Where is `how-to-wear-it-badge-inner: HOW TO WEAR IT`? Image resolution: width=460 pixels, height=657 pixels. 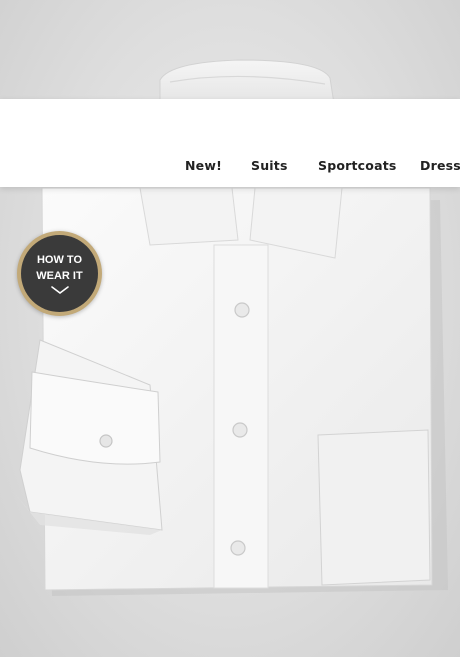 how-to-wear-it-badge-inner: HOW TO WEAR IT is located at coordinates (59, 273).